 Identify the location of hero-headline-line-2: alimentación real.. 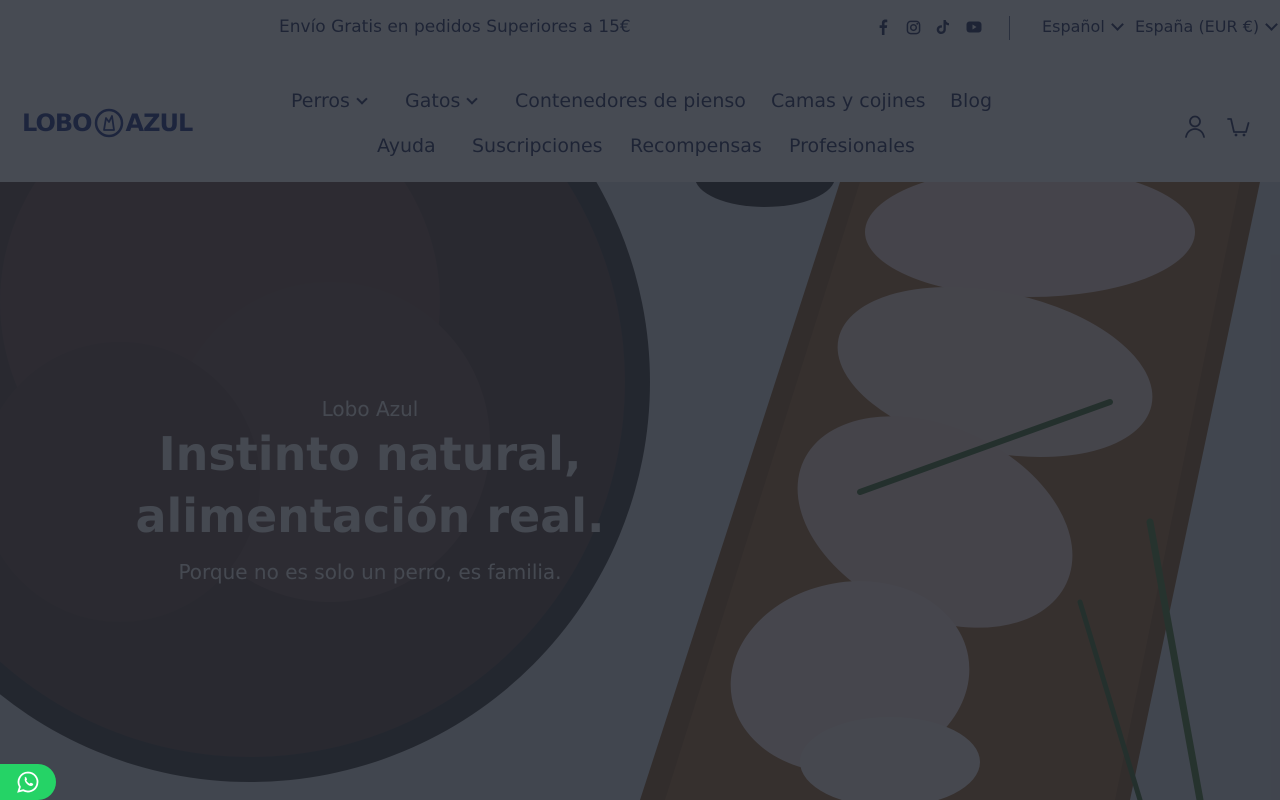
(370, 516).